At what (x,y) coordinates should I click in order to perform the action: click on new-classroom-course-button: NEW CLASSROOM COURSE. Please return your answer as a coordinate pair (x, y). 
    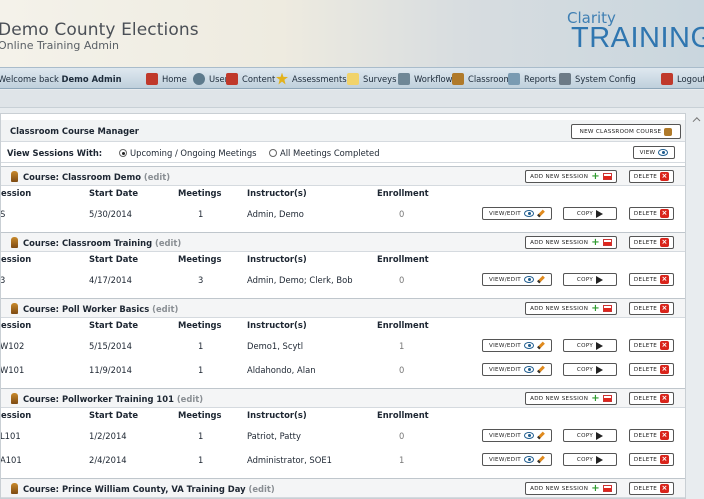
    Looking at the image, I should click on (626, 131).